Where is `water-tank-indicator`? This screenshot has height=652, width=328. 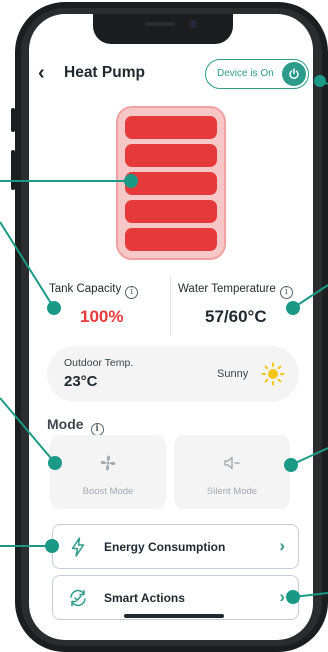 water-tank-indicator is located at coordinates (171, 183).